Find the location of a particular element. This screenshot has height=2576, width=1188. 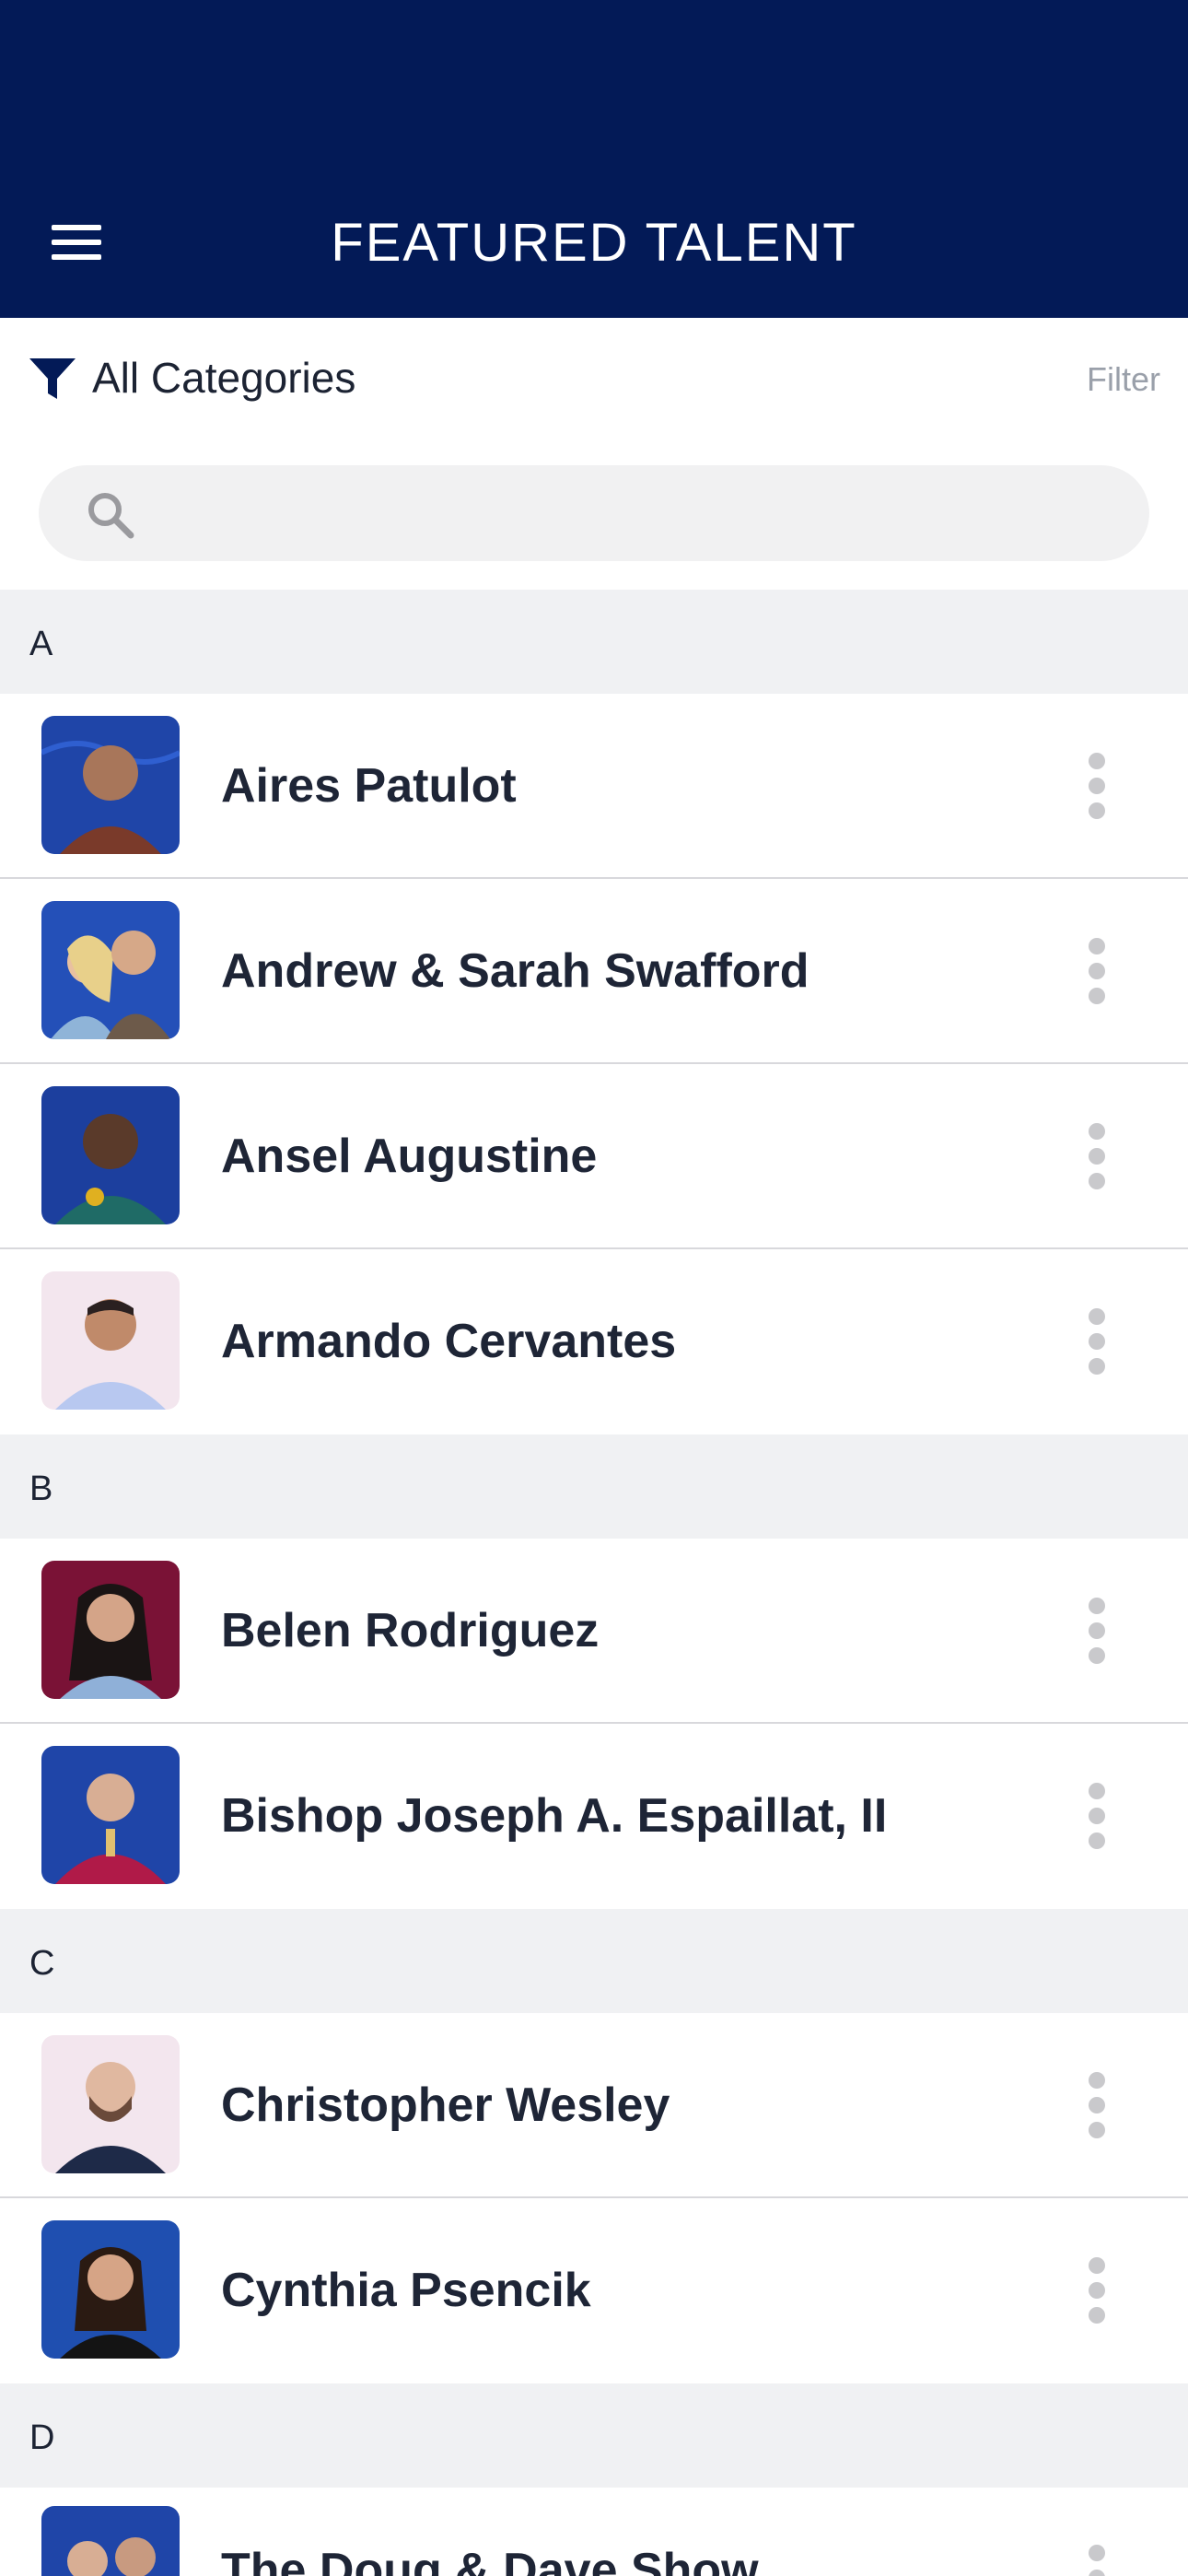

section-header-a: A is located at coordinates (594, 642).